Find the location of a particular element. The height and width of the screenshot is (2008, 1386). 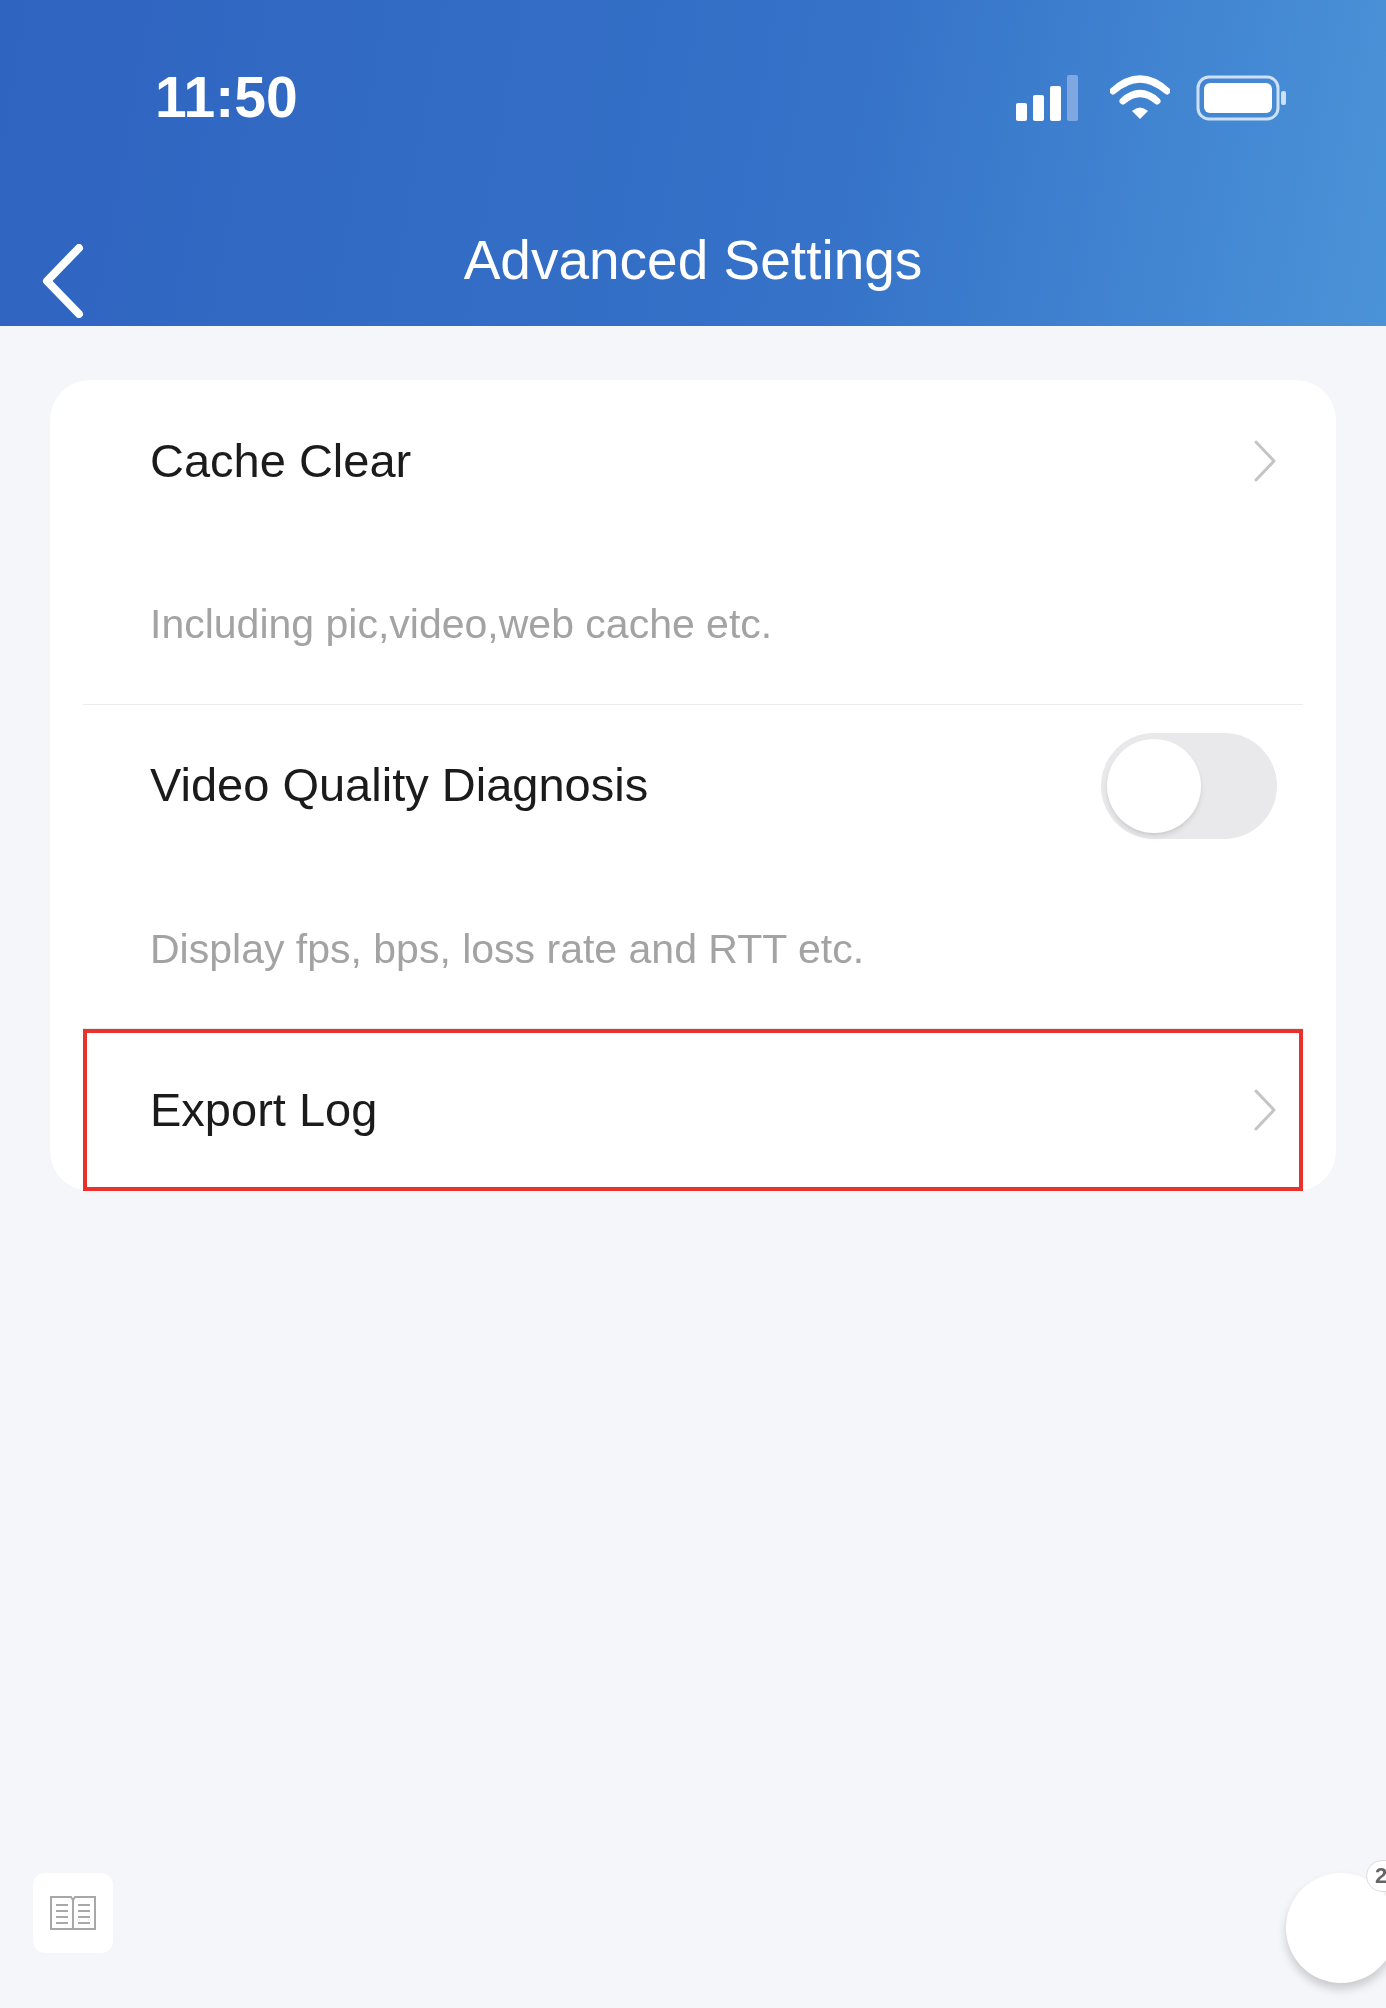

setting-label: Cache Clear is located at coordinates (281, 460).